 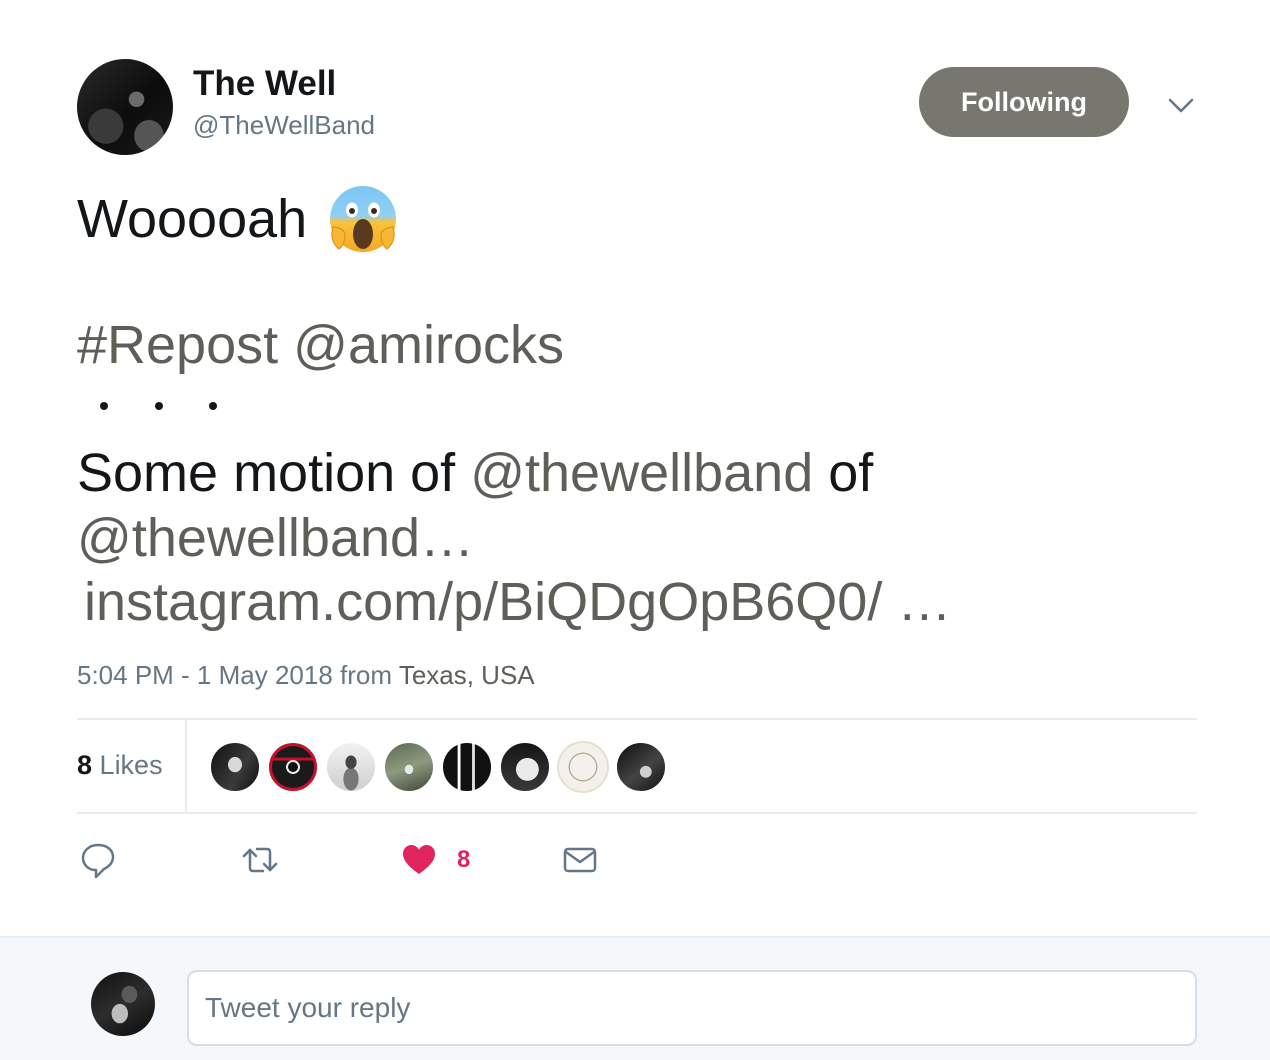 I want to click on likes-stat: 8 Likes, so click(x=120, y=765).